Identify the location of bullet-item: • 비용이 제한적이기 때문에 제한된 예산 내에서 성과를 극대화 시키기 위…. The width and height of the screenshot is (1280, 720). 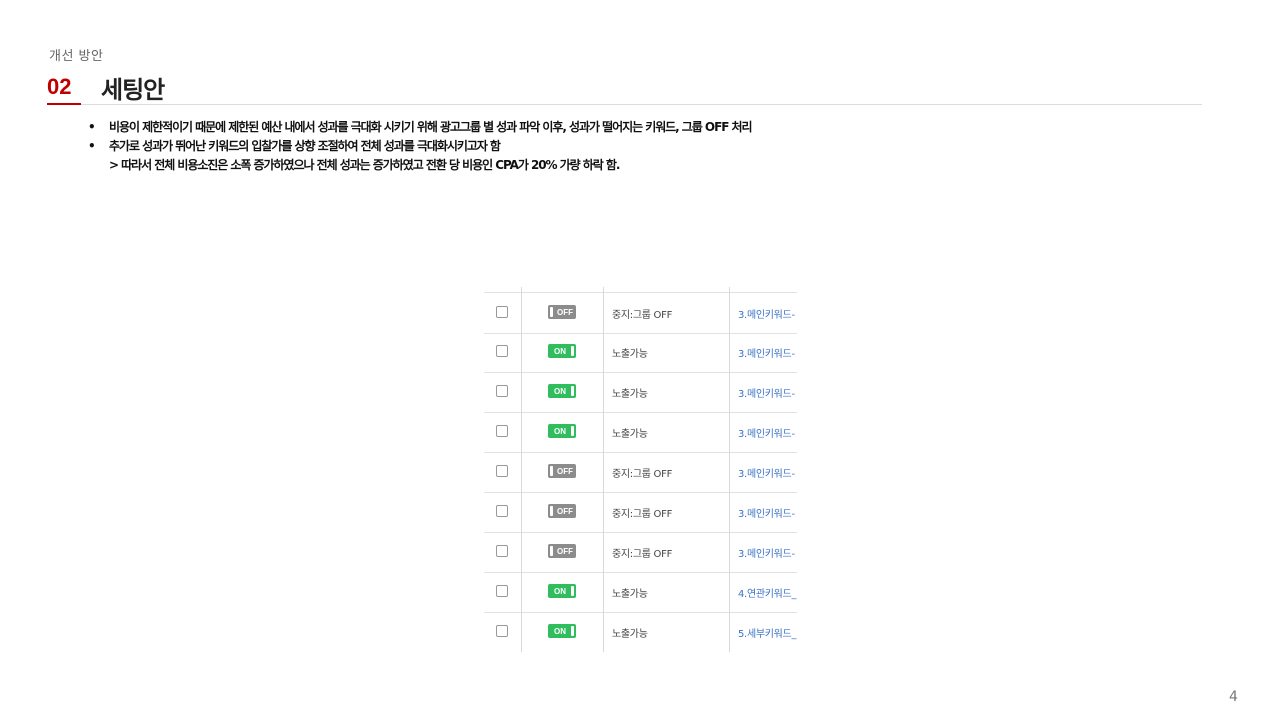
(638, 127).